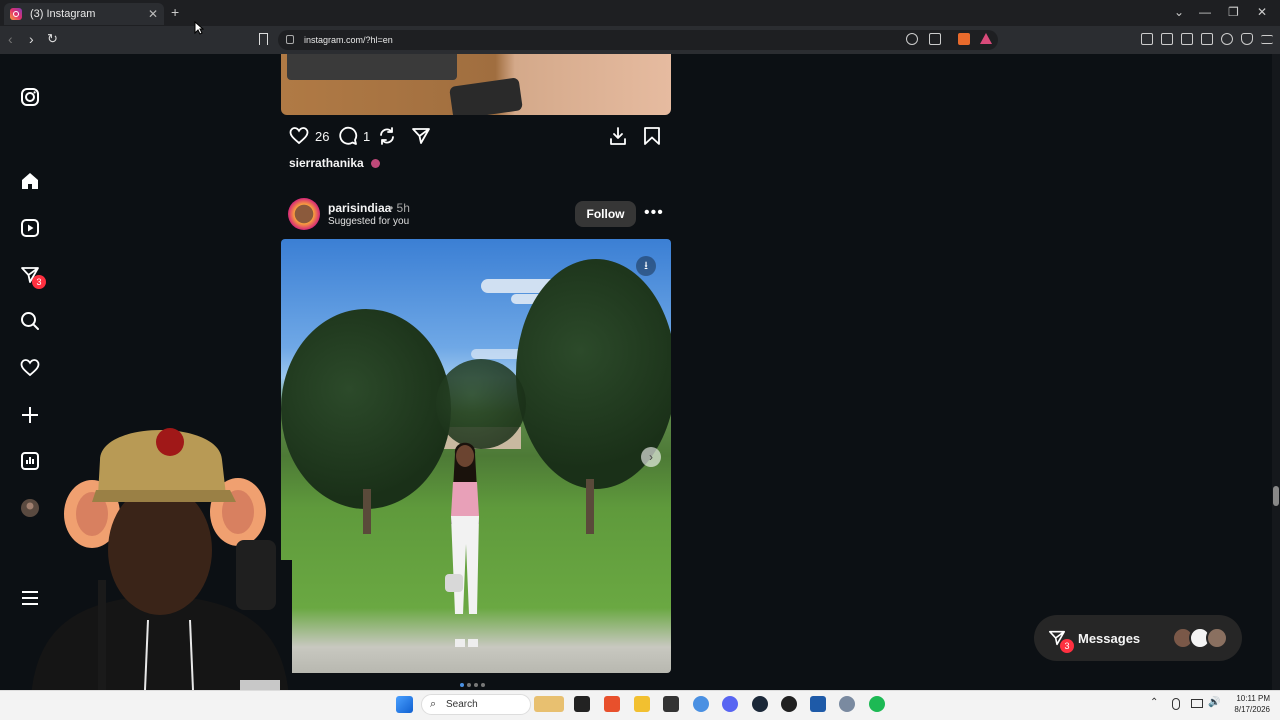 The image size is (1280, 720). I want to click on minimize-icon: —, so click(1205, 12).